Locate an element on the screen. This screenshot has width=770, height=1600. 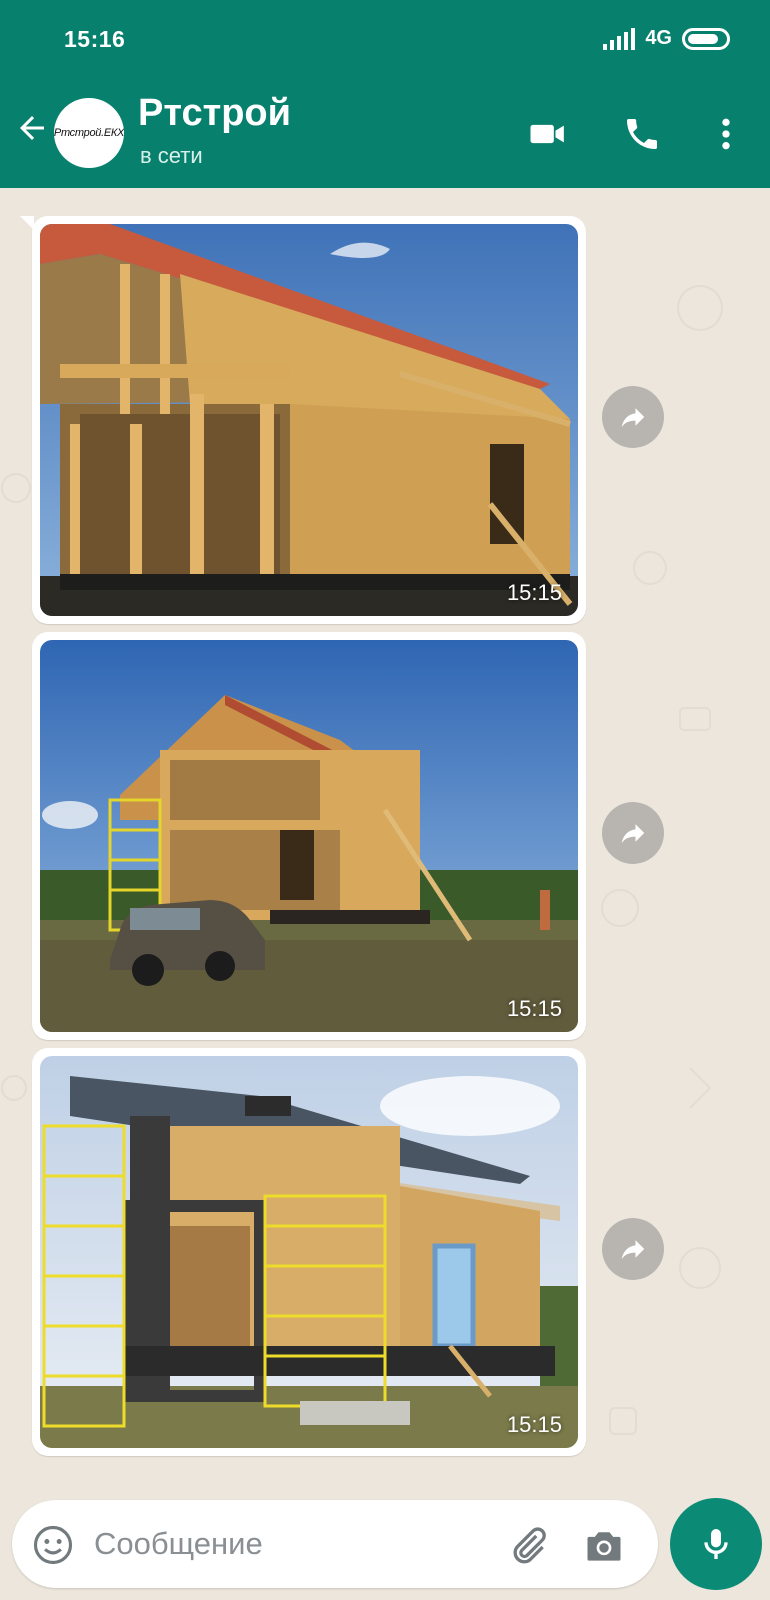
status-indicators: 4G is located at coordinates (666, 38).